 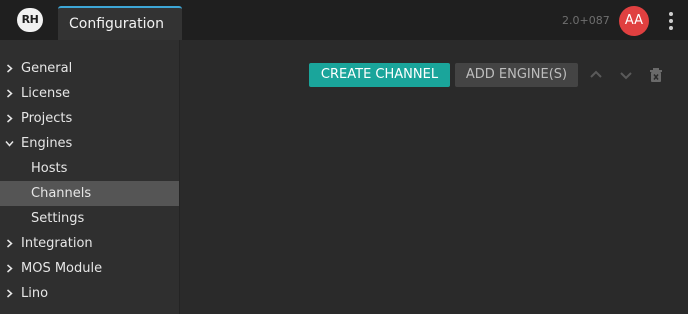 What do you see at coordinates (61, 193) in the screenshot?
I see `sidebar-item-label: Channels` at bounding box center [61, 193].